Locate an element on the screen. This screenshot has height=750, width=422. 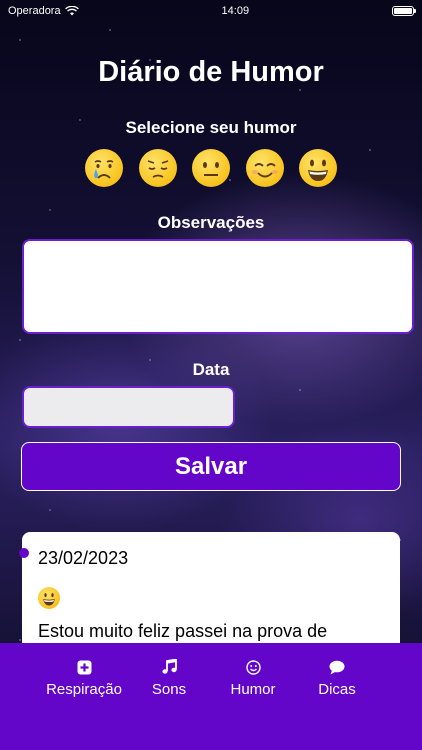
tab-dicas: Dicas is located at coordinates (337, 678).